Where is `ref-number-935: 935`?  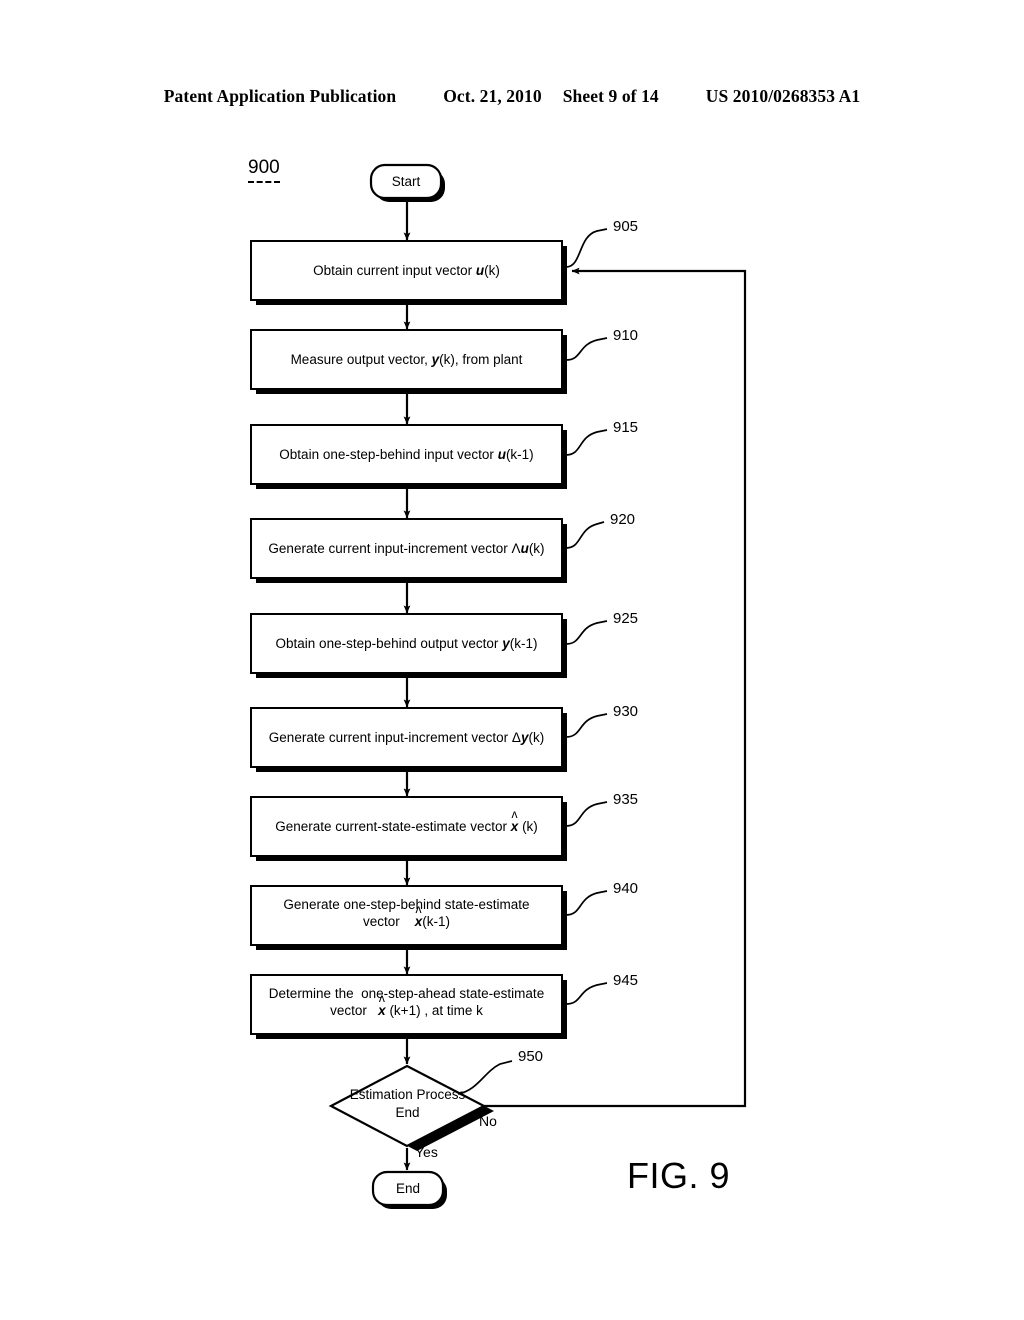 ref-number-935: 935 is located at coordinates (626, 799).